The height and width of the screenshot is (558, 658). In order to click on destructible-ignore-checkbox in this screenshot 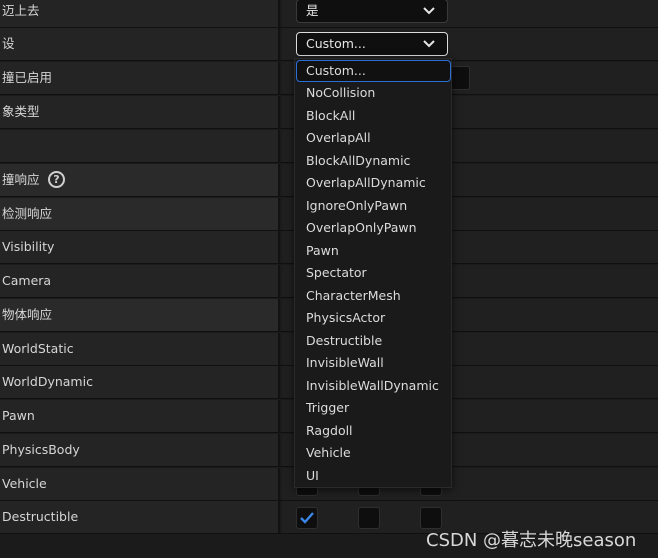, I will do `click(307, 518)`.